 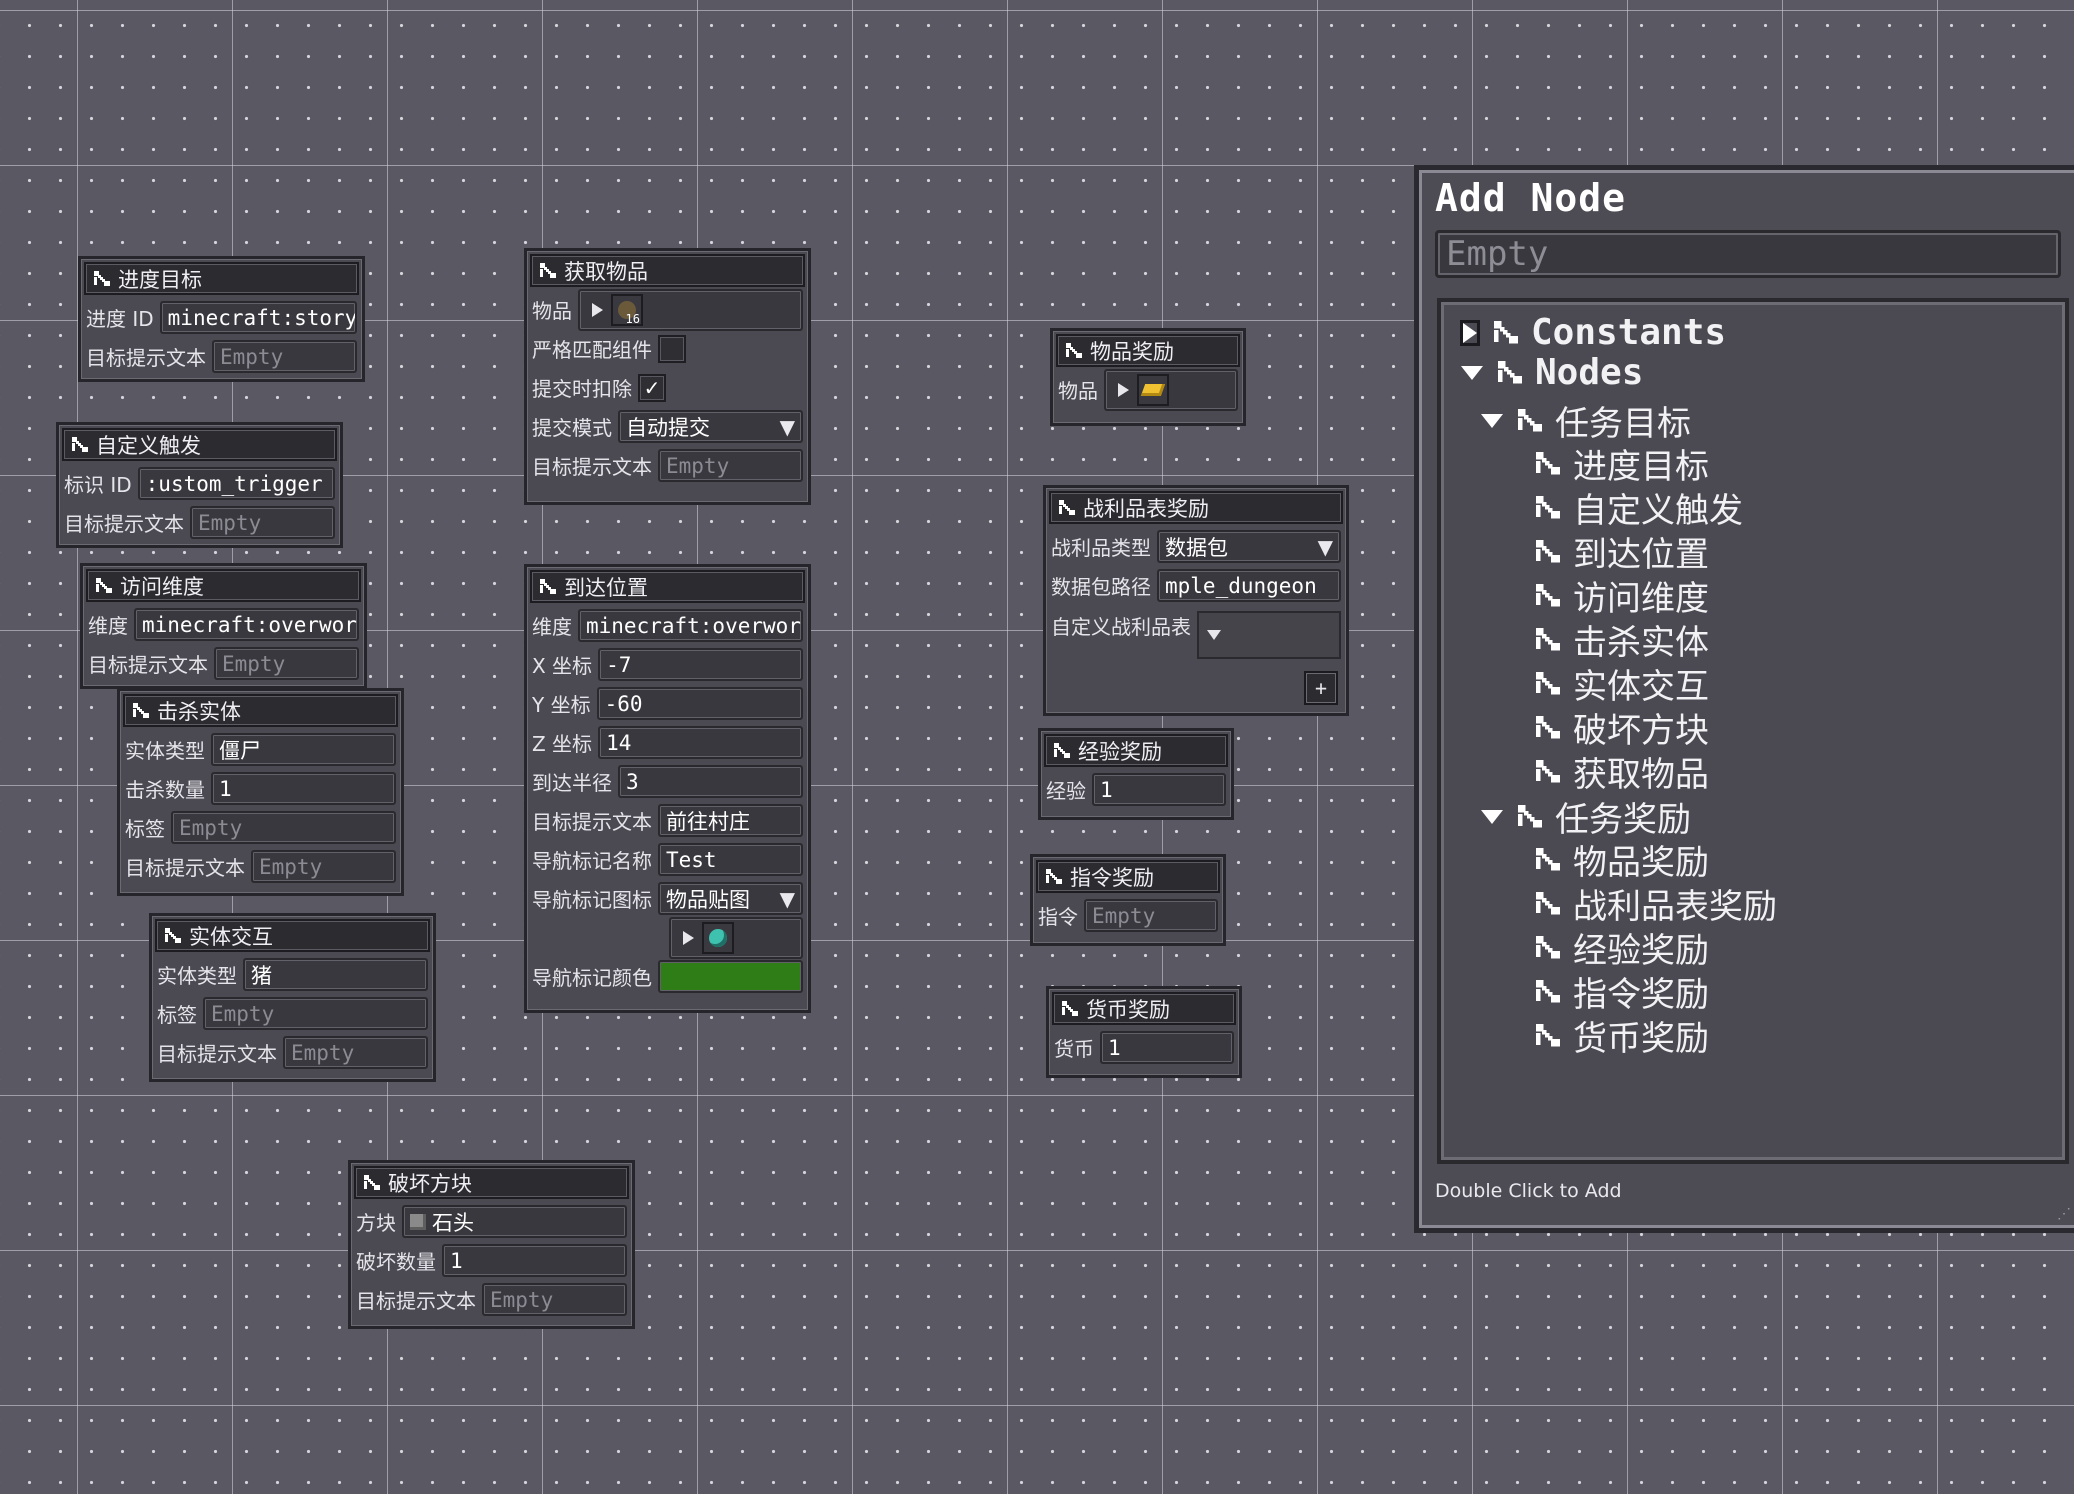 I want to click on marker-color-swatch, so click(x=730, y=976).